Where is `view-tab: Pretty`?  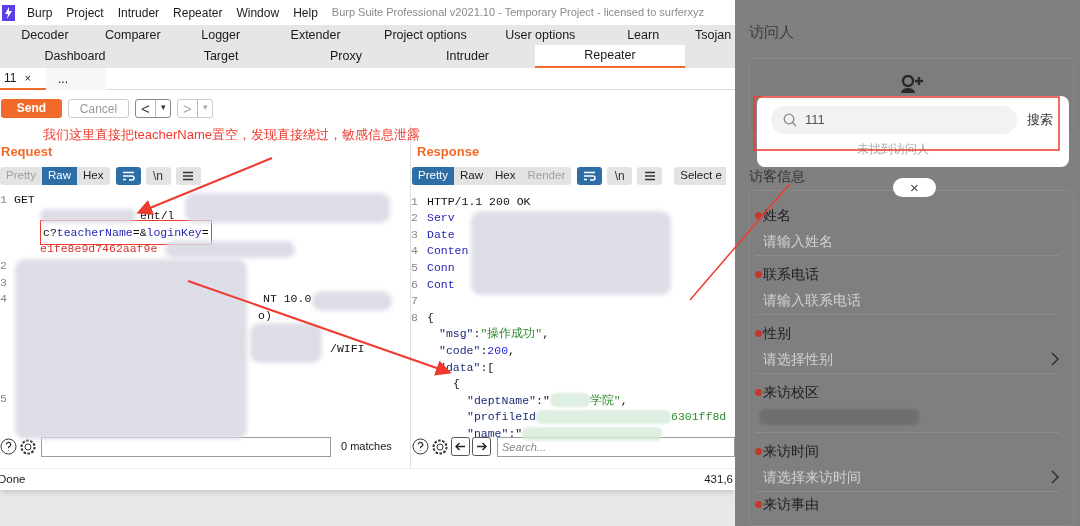 view-tab: Pretty is located at coordinates (433, 176).